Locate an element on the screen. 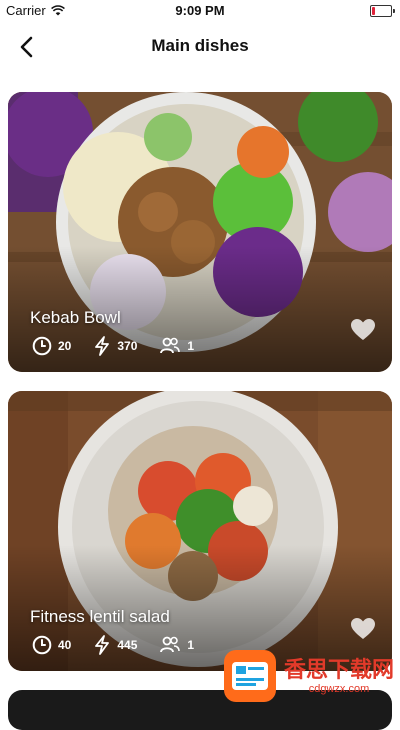 The image size is (400, 730). recipe-meta: 40 445 1 is located at coordinates (124, 645).